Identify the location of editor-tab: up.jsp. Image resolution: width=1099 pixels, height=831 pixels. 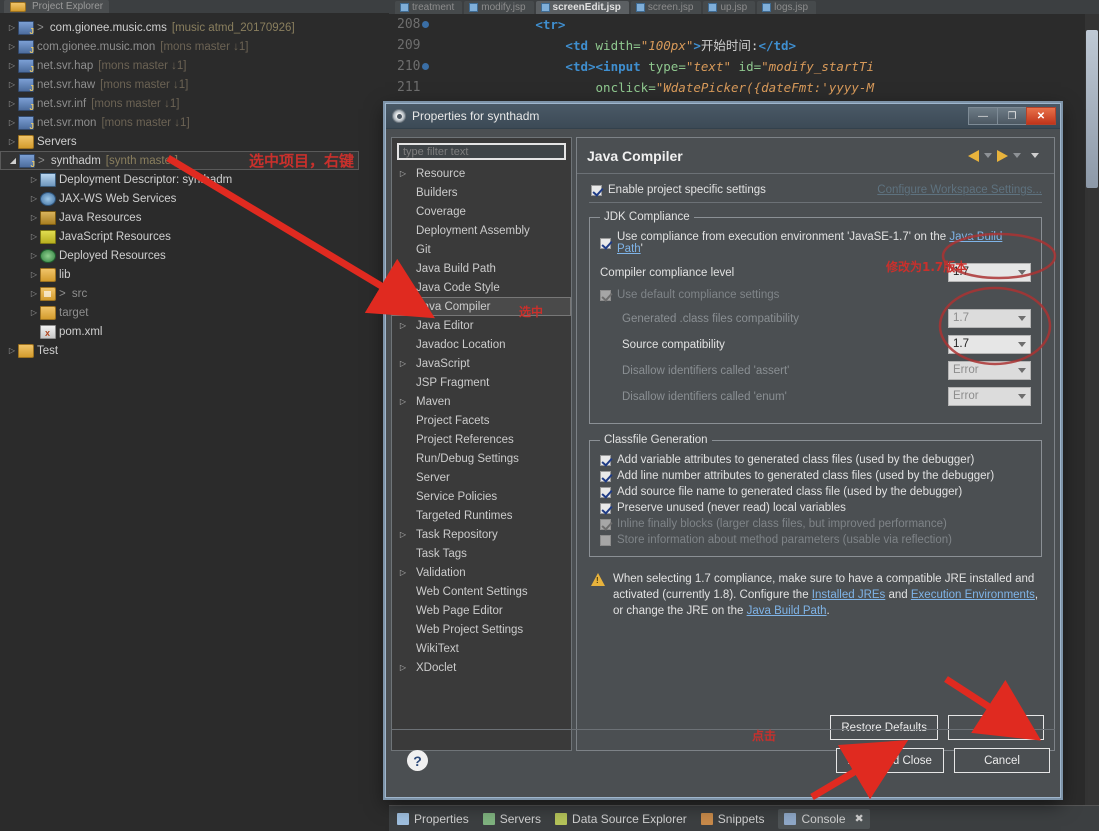
(729, 7).